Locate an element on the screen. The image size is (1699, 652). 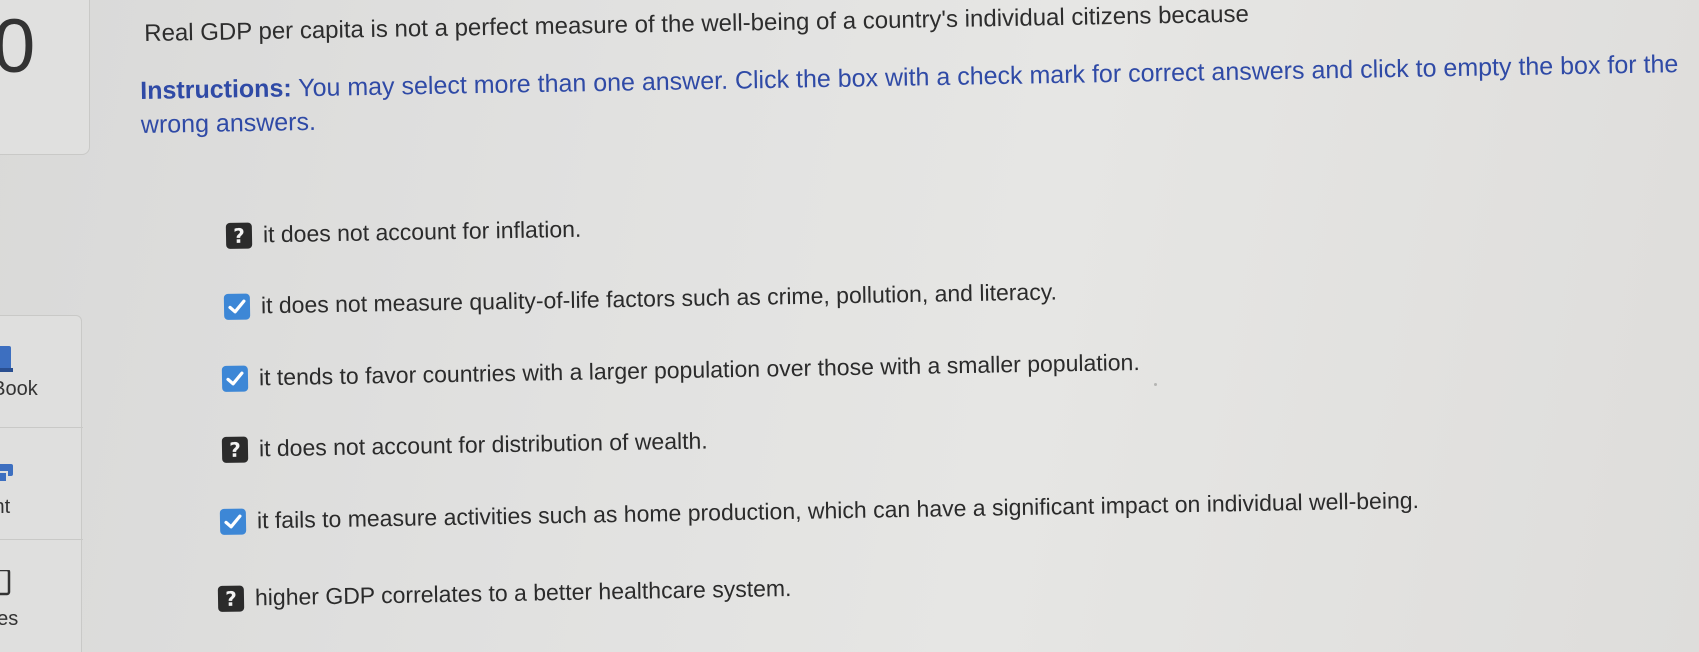
side-item-label: eBook is located at coordinates (19, 389).